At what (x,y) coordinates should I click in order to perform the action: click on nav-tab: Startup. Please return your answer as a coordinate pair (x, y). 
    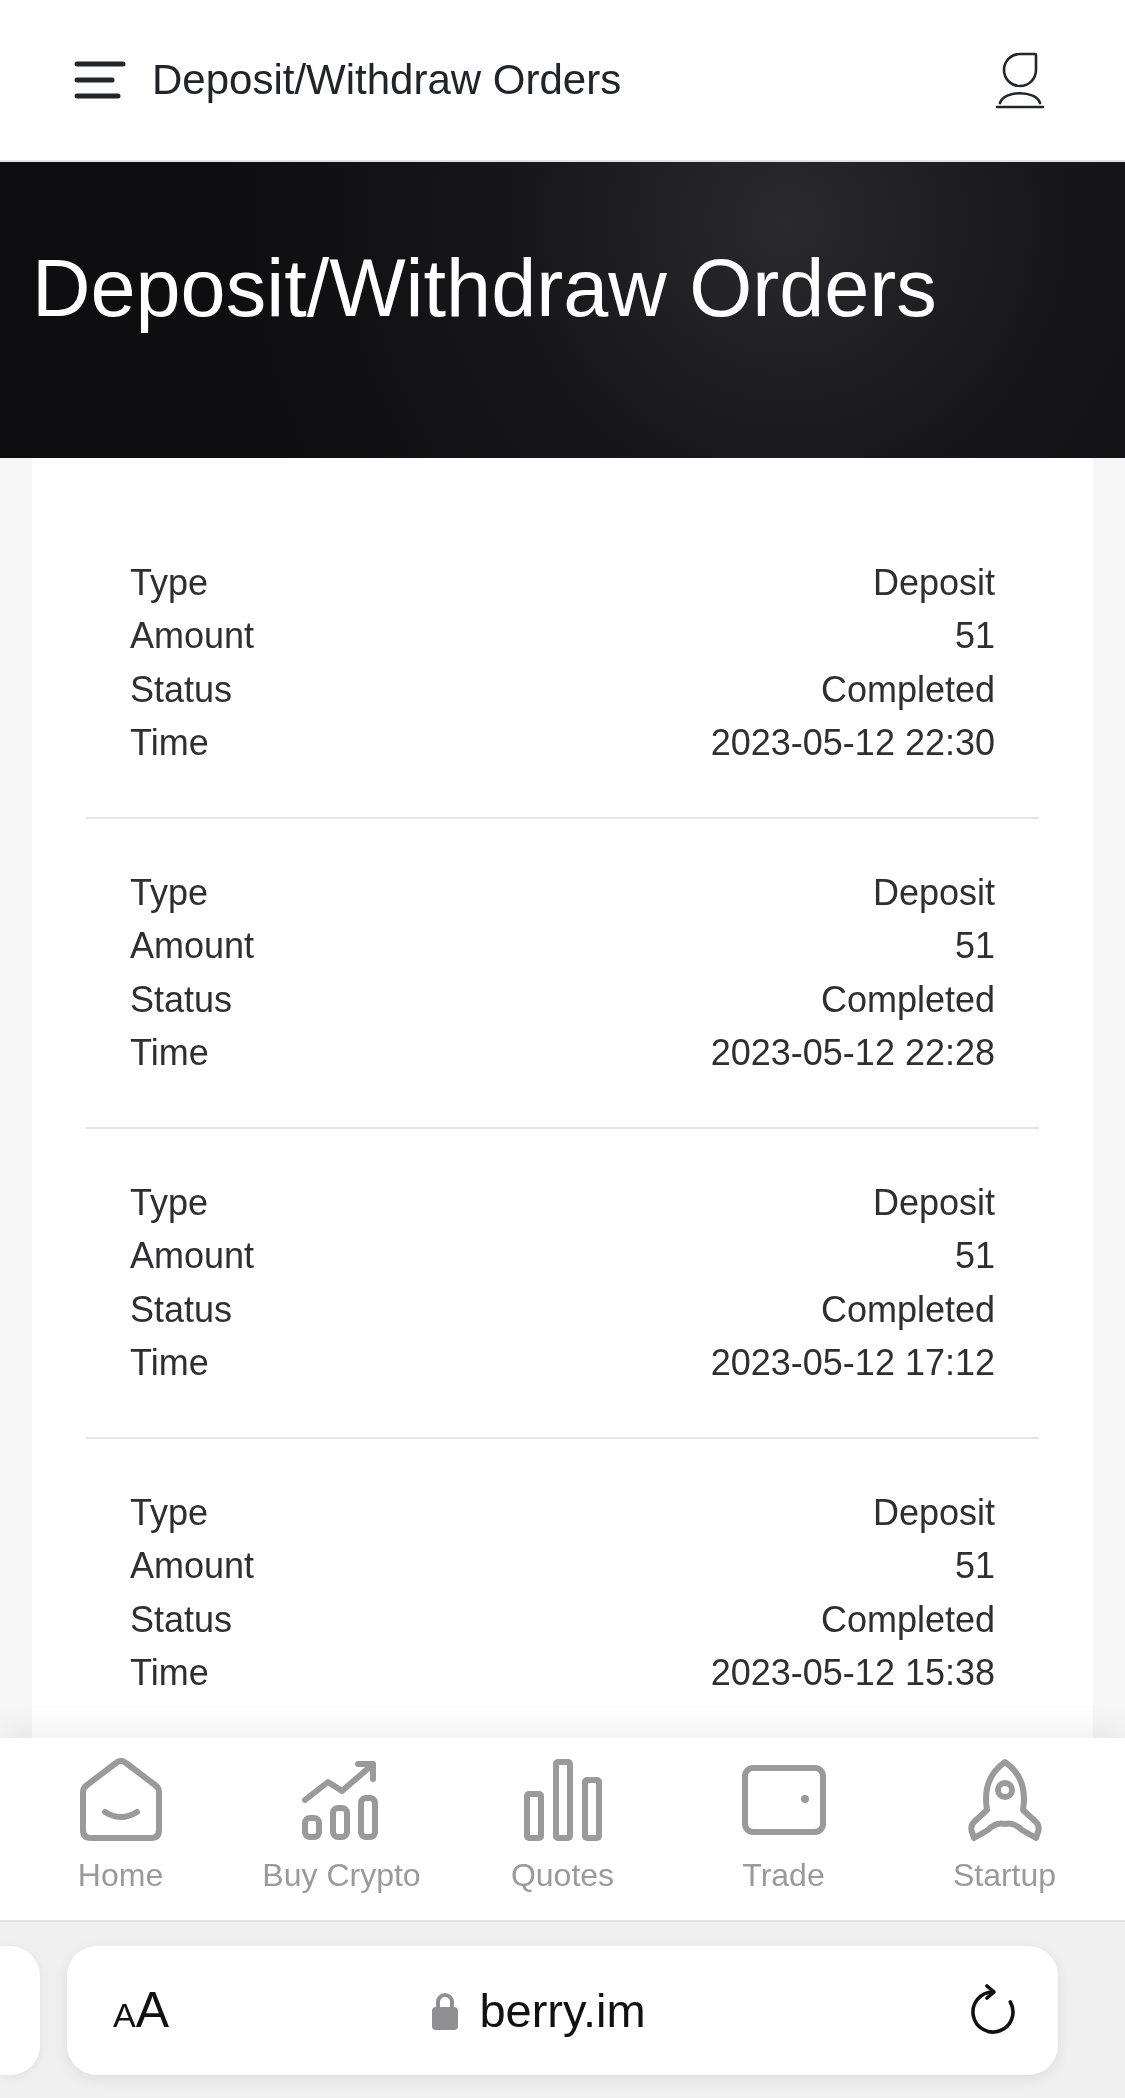
    Looking at the image, I should click on (1004, 1829).